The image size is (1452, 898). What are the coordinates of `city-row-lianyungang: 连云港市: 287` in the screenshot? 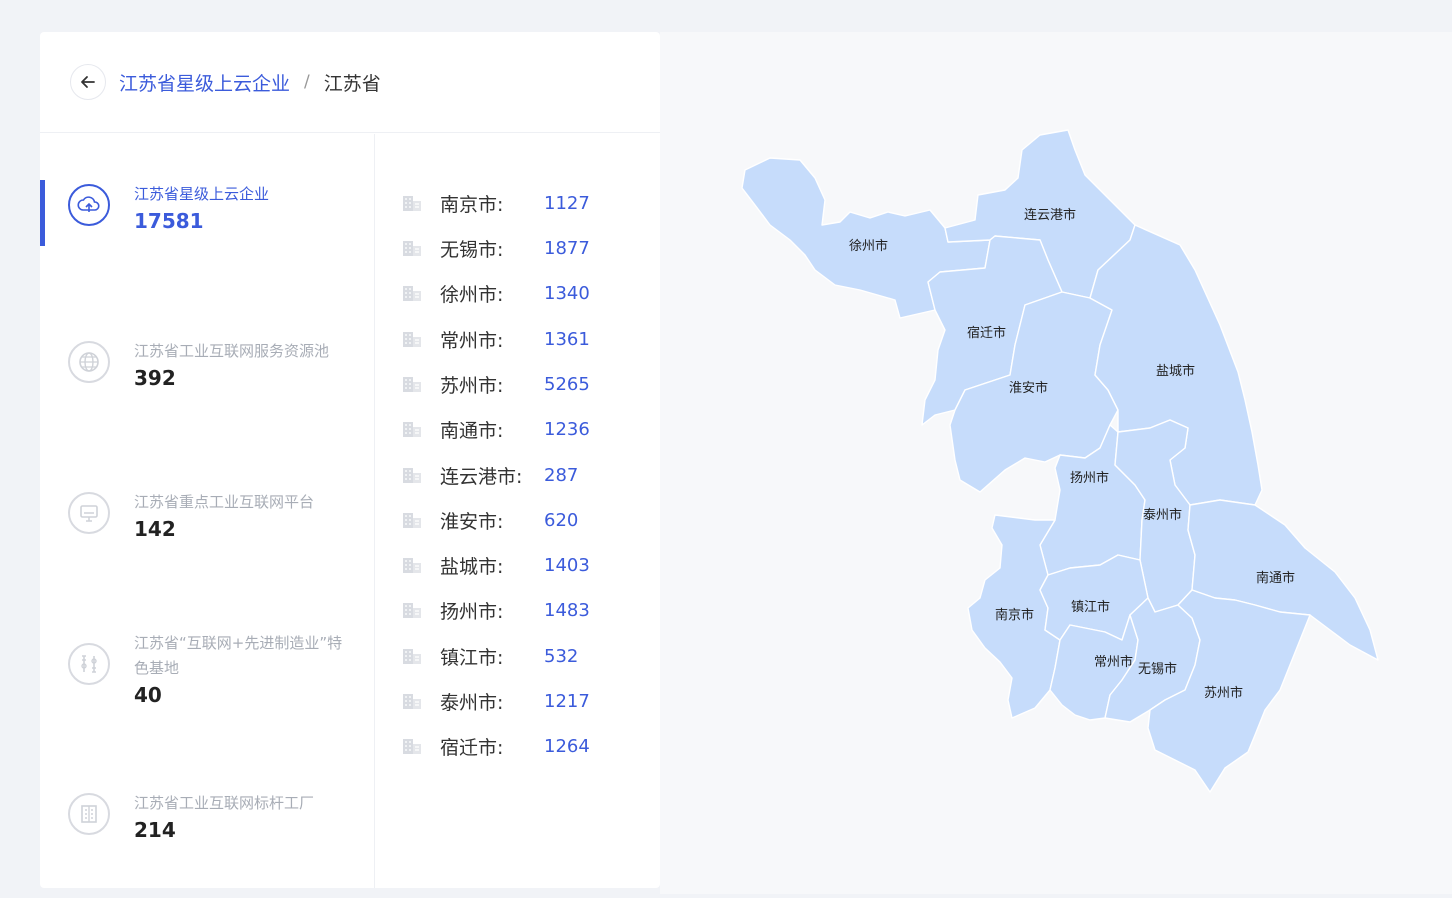 It's located at (518, 475).